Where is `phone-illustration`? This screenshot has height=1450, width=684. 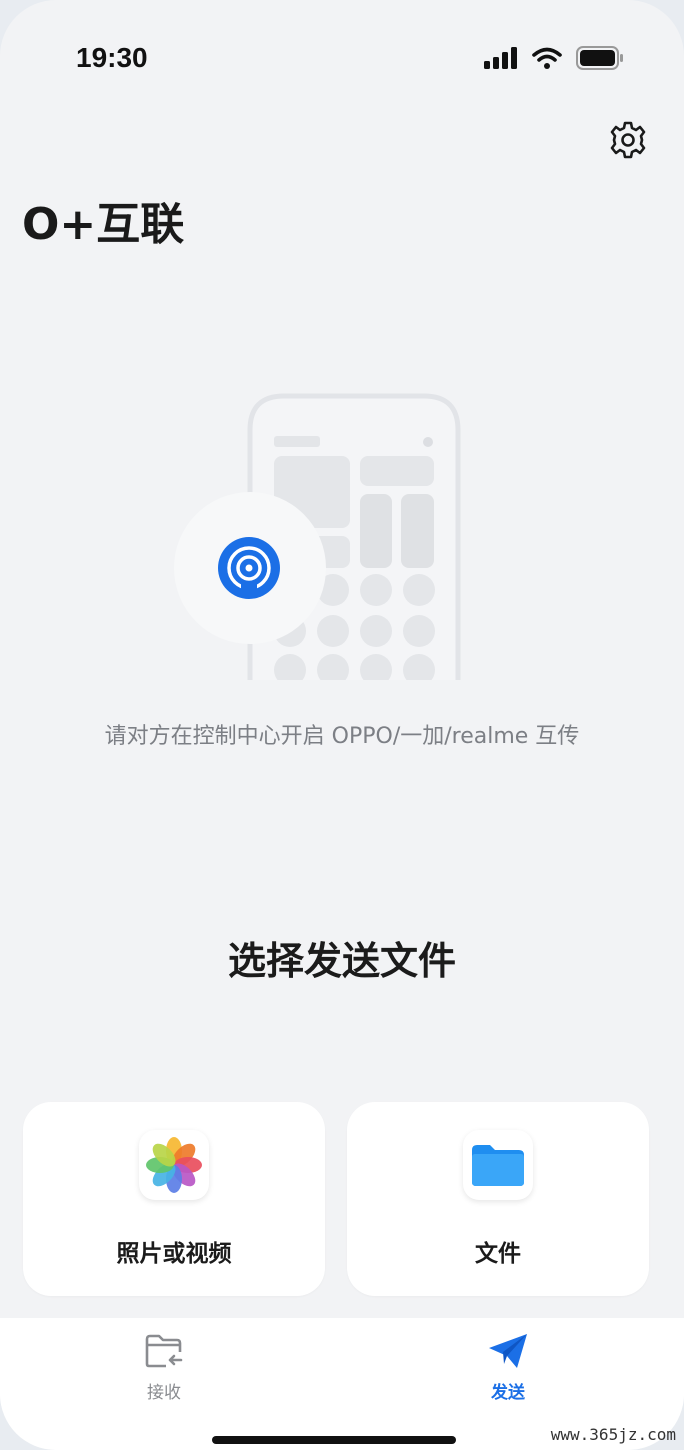
phone-illustration is located at coordinates (320, 538).